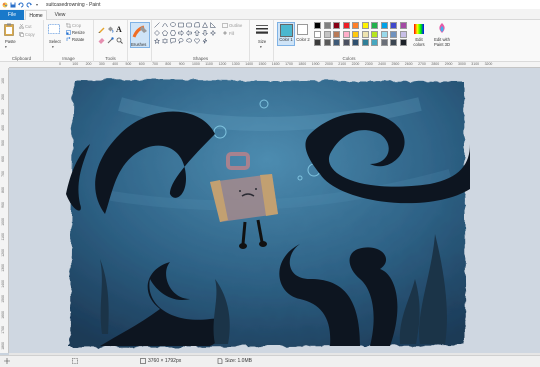 The width and height of the screenshot is (540, 367). I want to click on pentagon-shape-icon, so click(165, 33).